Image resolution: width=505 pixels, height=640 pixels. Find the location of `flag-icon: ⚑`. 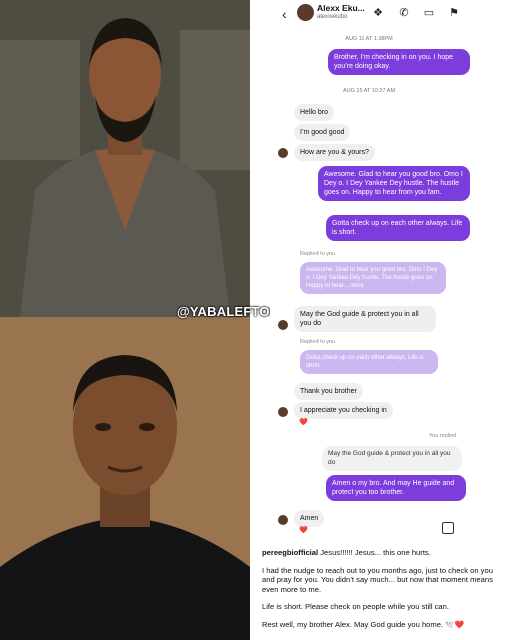

flag-icon: ⚑ is located at coordinates (454, 13).